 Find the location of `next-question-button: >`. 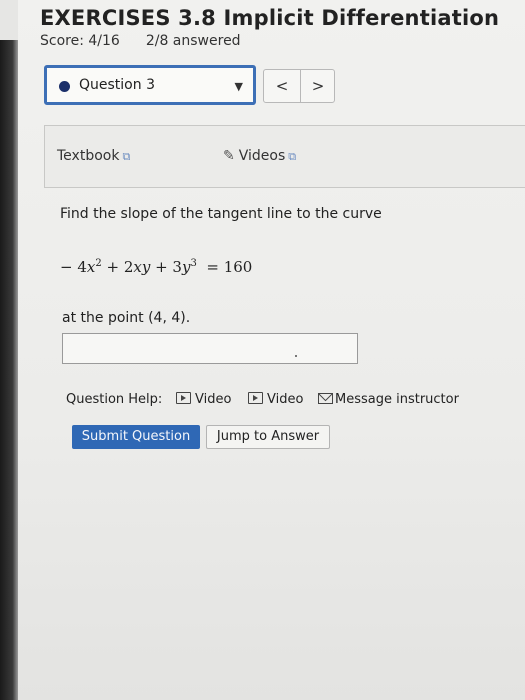

next-question-button: > is located at coordinates (318, 86).